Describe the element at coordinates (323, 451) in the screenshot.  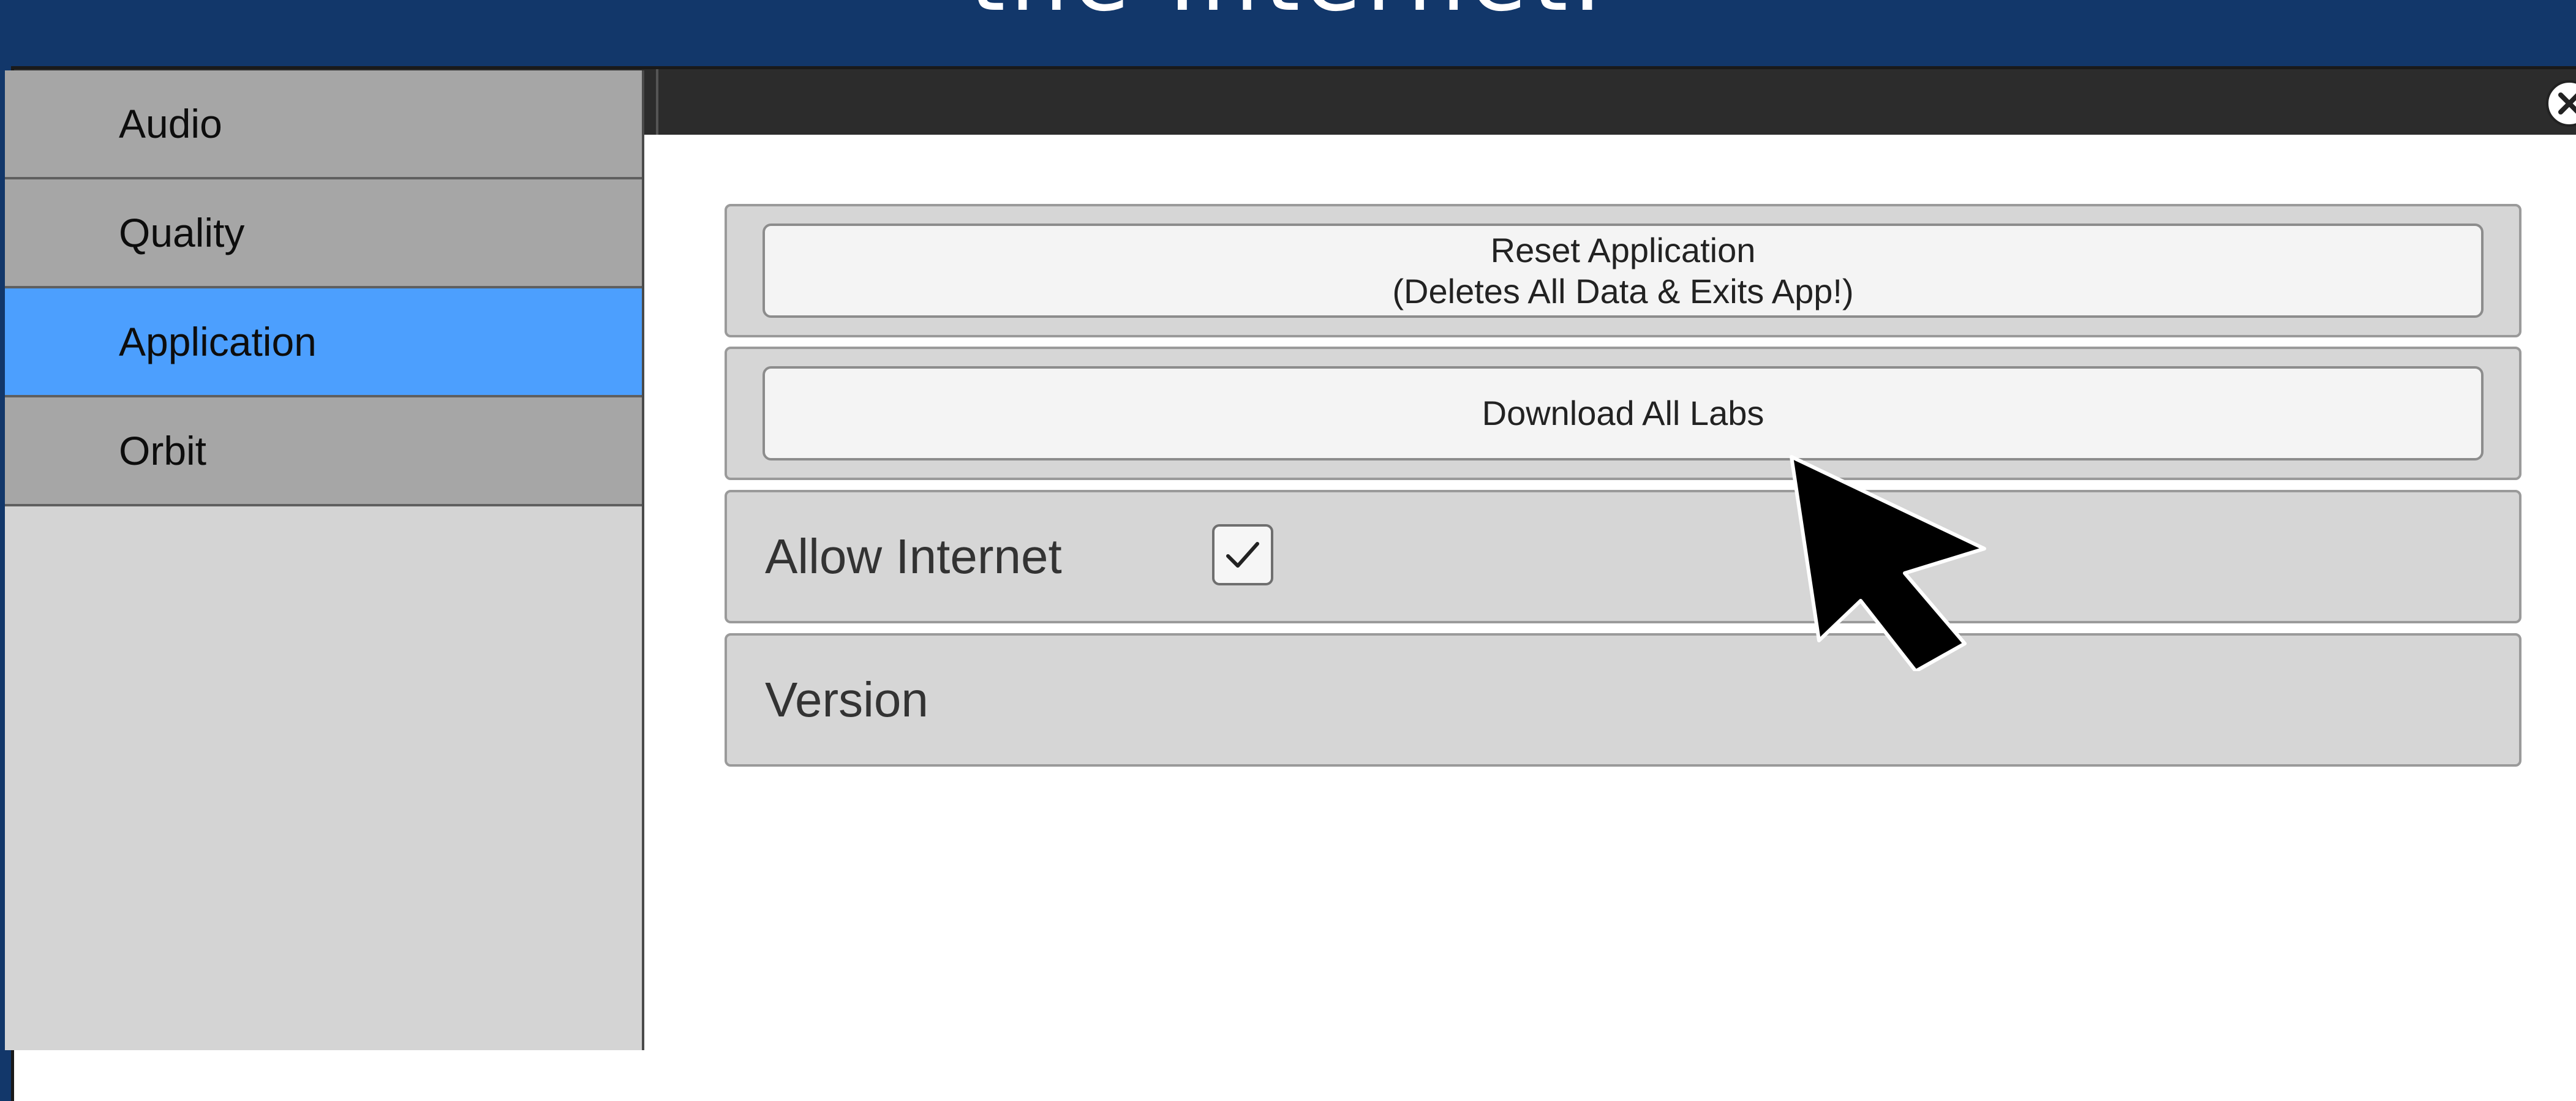
I see `sidebar-item-orbit: Orbit` at that location.